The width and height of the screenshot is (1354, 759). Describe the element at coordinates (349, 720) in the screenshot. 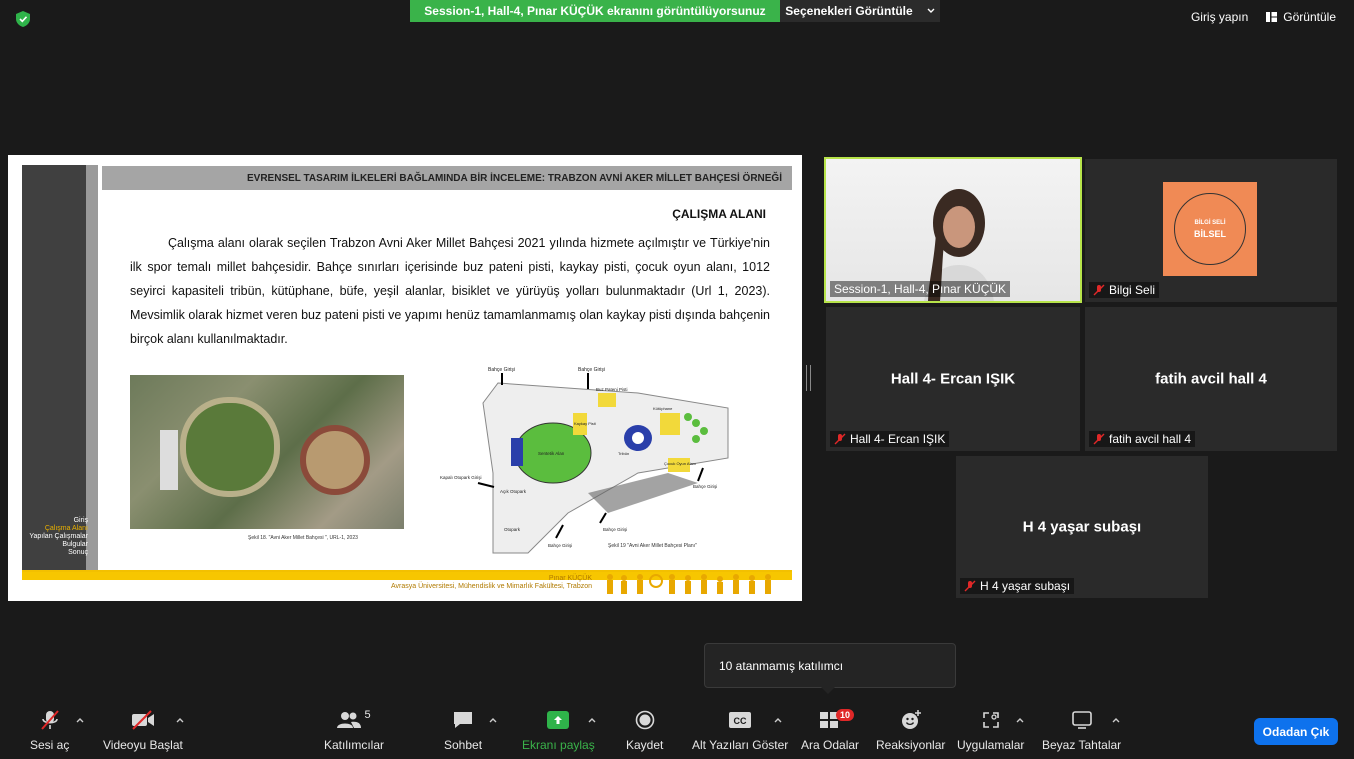

I see `participants-icon` at that location.